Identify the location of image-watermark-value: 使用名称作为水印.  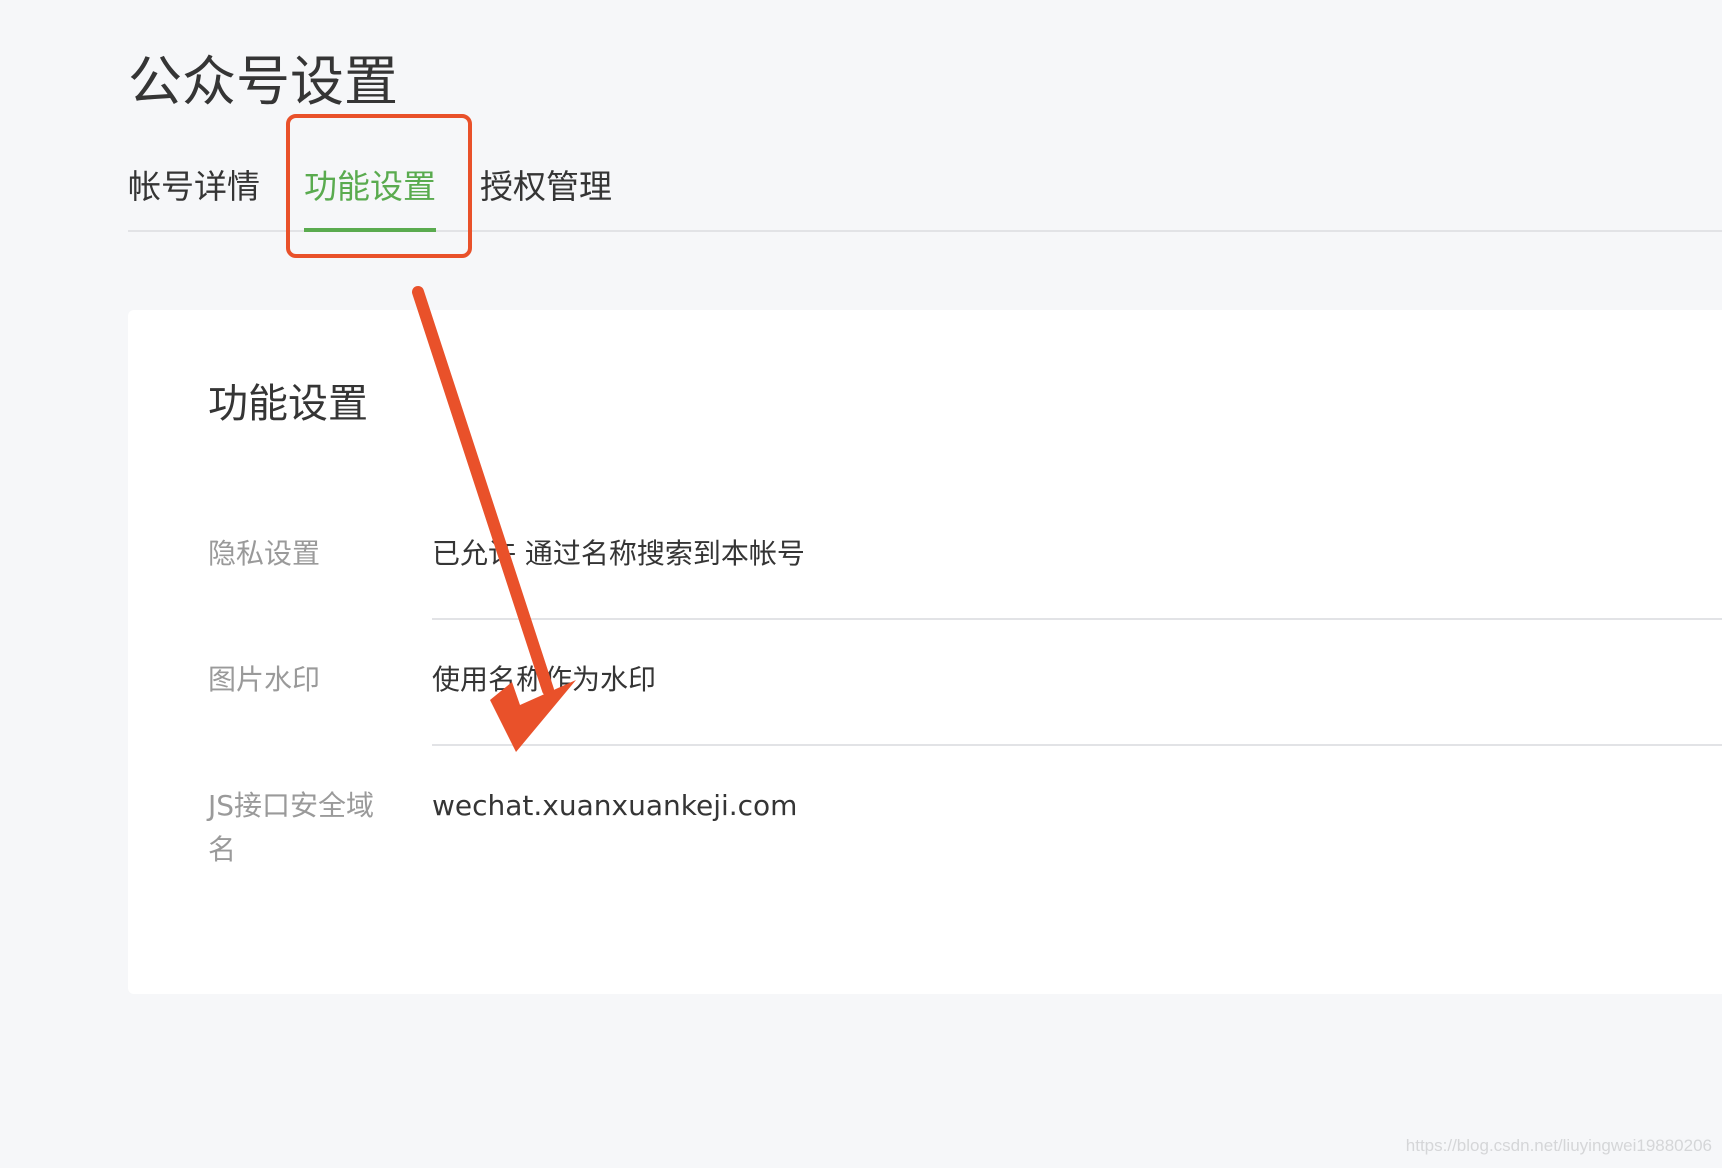
(544, 679).